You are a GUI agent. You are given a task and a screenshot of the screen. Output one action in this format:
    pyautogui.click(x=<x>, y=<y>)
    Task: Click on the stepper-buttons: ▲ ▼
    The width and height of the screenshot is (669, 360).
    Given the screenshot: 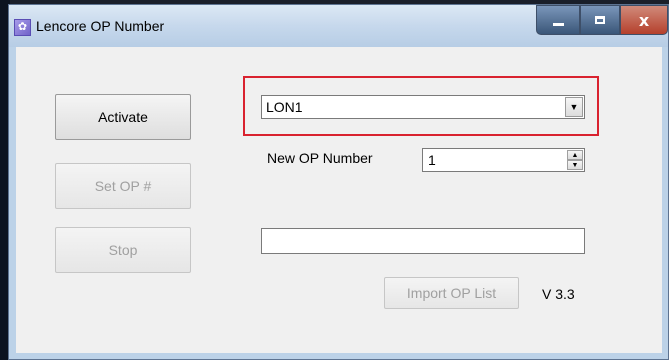 What is the action you would take?
    pyautogui.click(x=575, y=160)
    